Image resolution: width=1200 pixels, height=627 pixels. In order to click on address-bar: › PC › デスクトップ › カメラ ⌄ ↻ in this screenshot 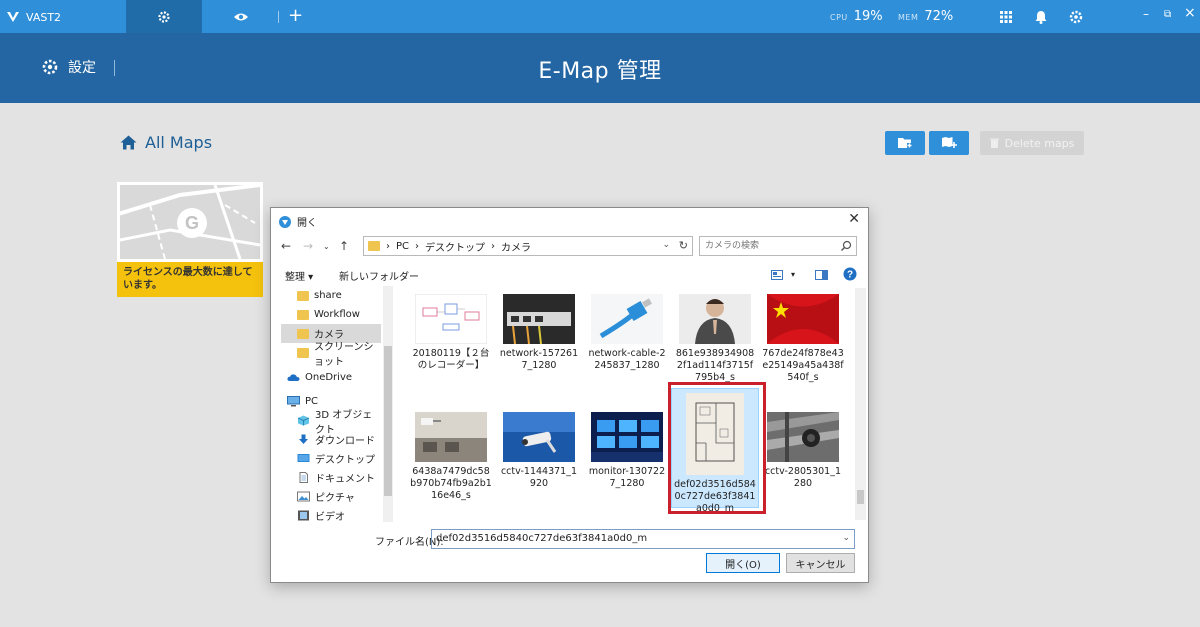, I will do `click(528, 246)`.